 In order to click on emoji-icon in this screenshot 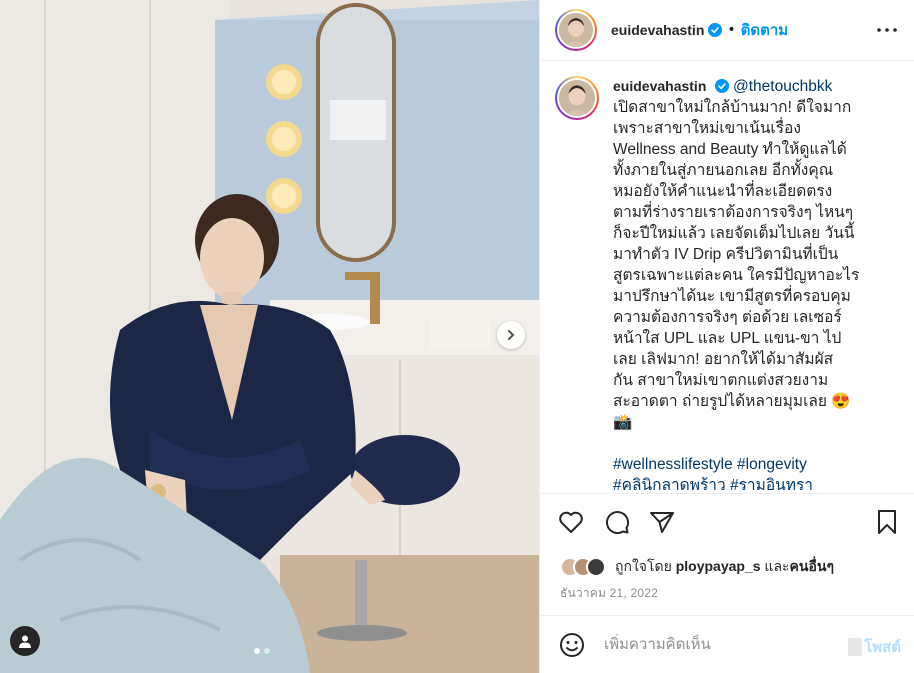, I will do `click(572, 644)`.